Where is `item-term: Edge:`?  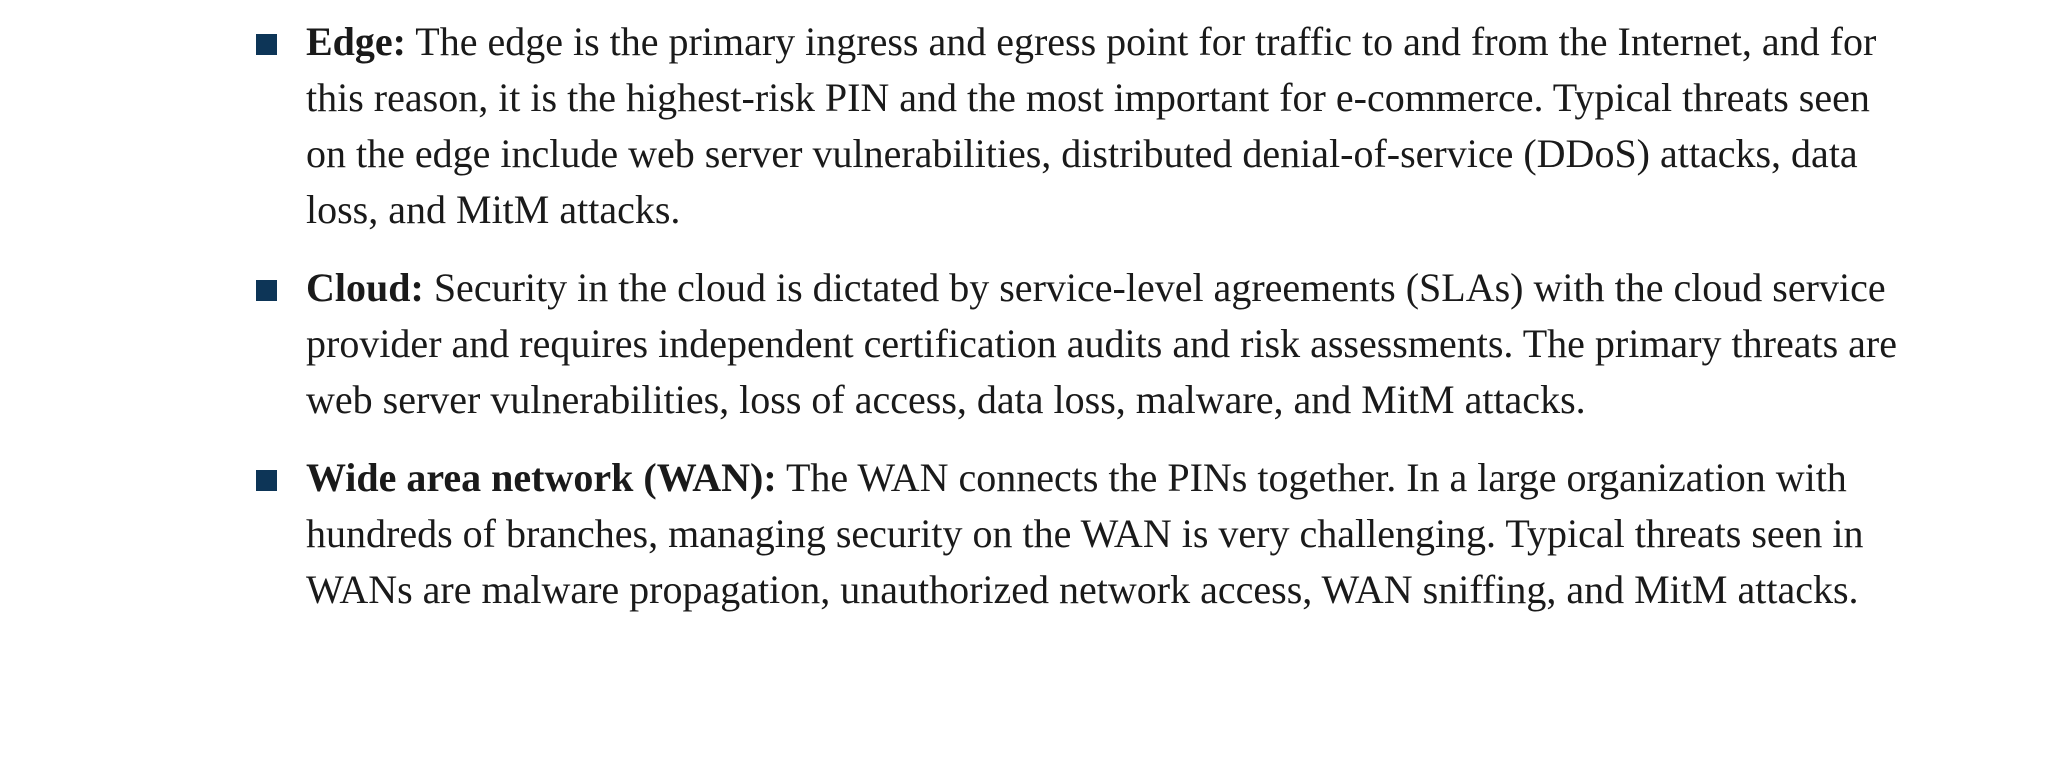
item-term: Edge: is located at coordinates (356, 41).